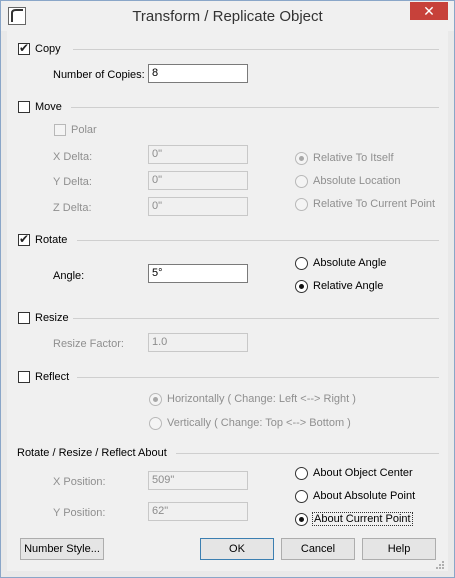 The width and height of the screenshot is (455, 578). I want to click on reflect-horizontal-label: Horizontally ( Change: Left <--> Right ), so click(261, 399).